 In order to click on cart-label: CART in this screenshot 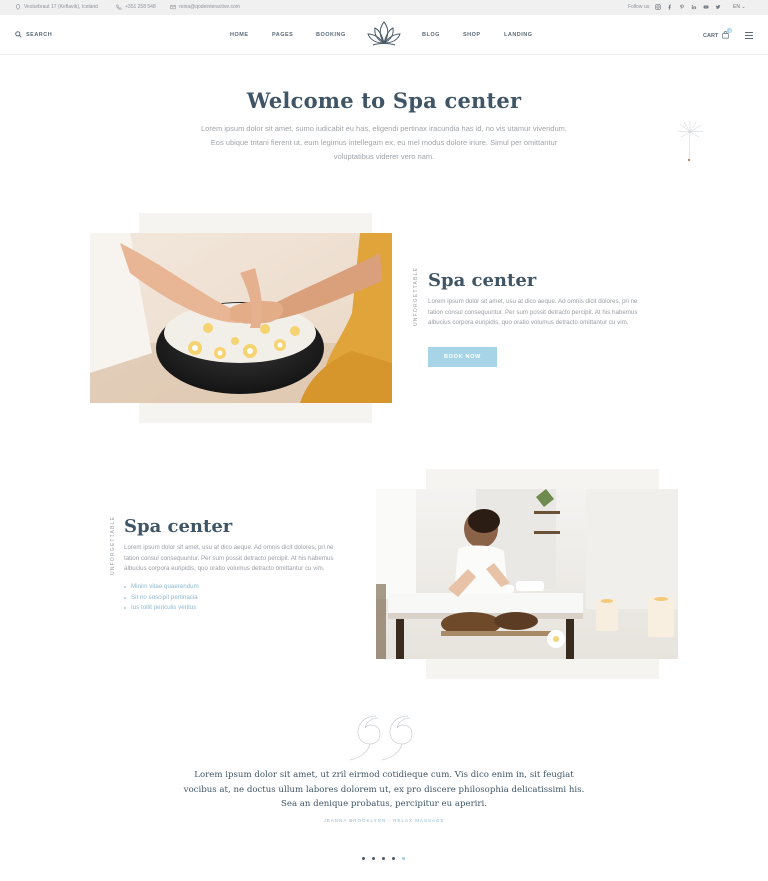, I will do `click(711, 36)`.